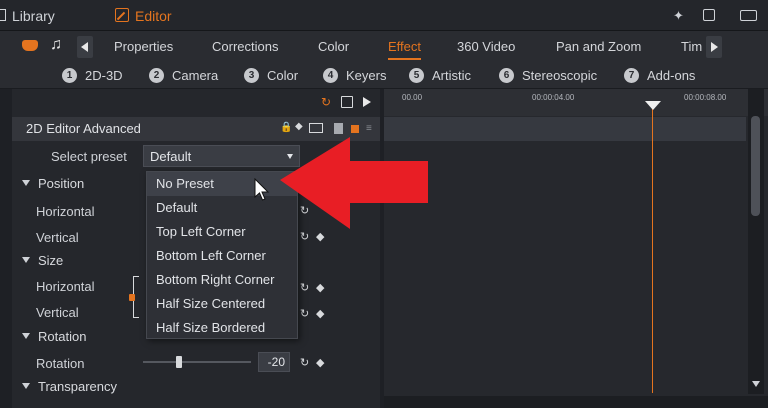 Image resolution: width=768 pixels, height=408 pixels. I want to click on size-vertical-label: Vertical, so click(57, 312).